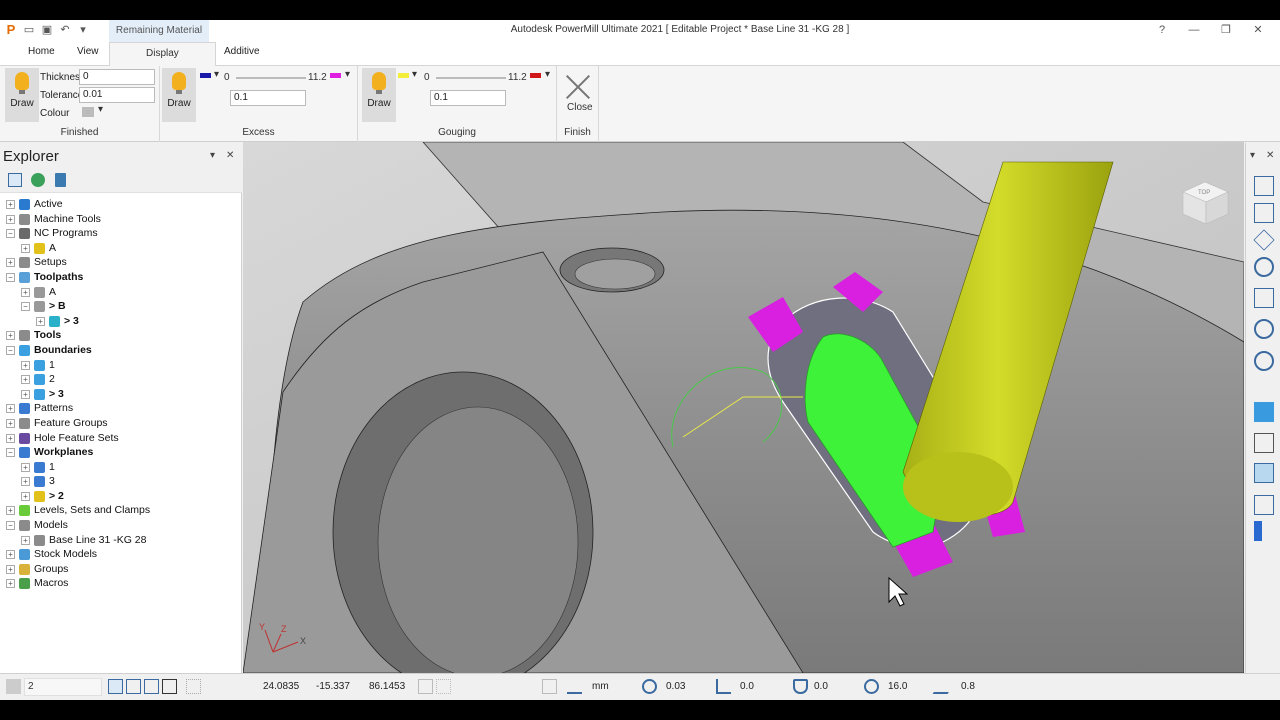  What do you see at coordinates (1264, 267) in the screenshot?
I see `zoom-icon` at bounding box center [1264, 267].